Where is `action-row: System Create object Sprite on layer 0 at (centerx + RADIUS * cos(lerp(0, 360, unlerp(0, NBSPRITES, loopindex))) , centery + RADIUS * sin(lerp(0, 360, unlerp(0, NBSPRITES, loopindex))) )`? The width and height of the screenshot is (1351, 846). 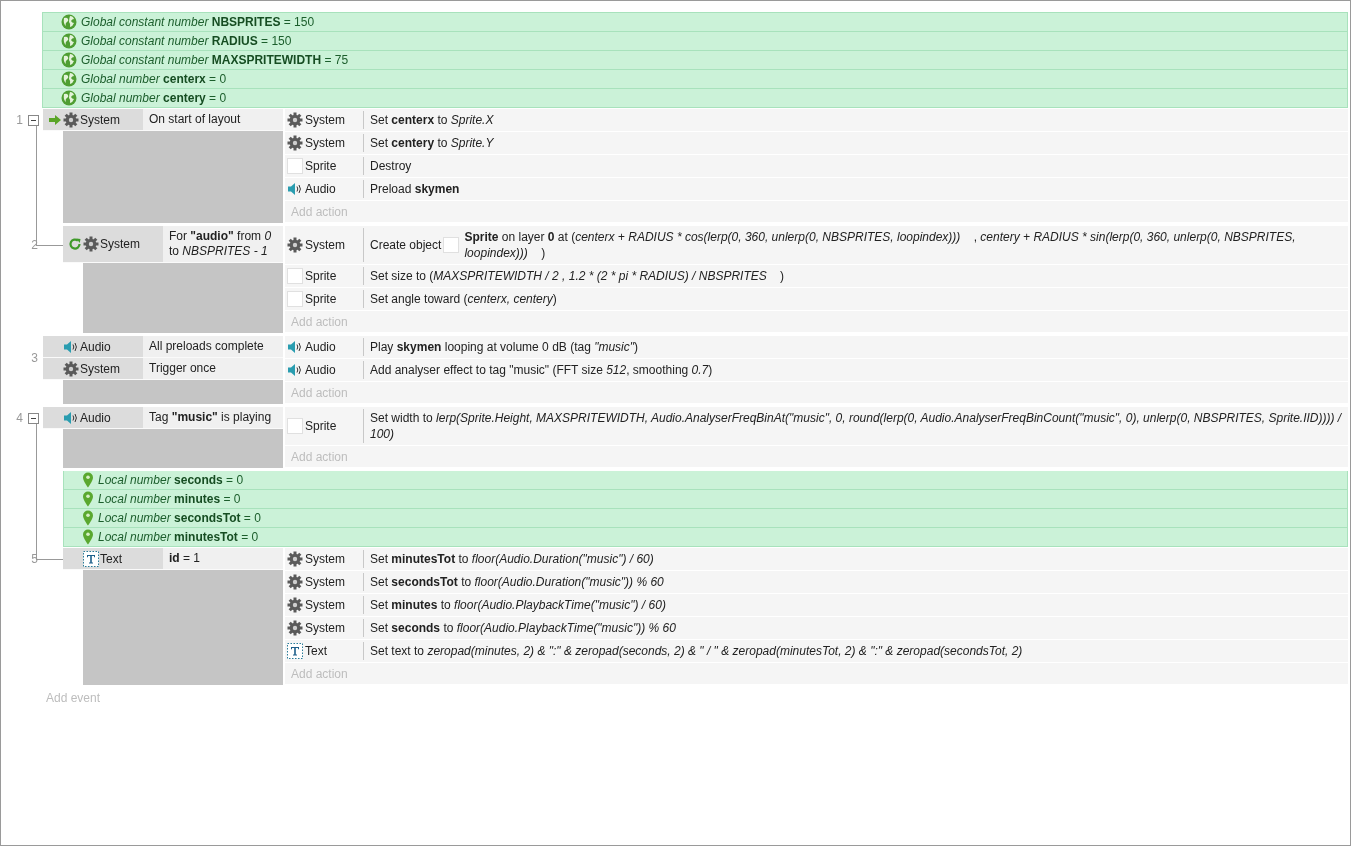 action-row: System Create object Sprite on layer 0 at (centerx + RADIUS * cos(lerp(0, 360, unlerp(0, NBSPRITES, loopindex))) , centery + RADIUS * sin(lerp(0, 360, unlerp(0, NBSPRITES, loopindex))) ) is located at coordinates (816, 245).